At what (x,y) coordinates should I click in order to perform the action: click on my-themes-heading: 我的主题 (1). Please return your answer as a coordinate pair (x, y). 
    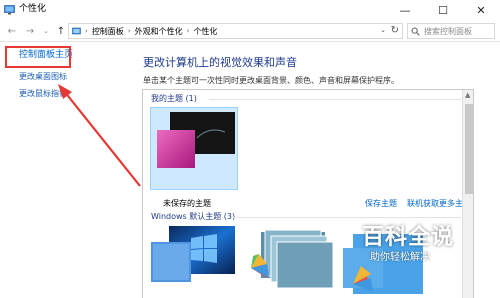
    Looking at the image, I should click on (174, 98).